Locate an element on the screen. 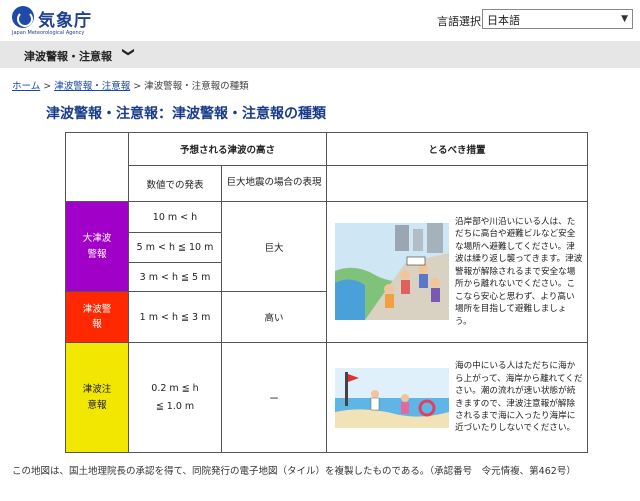 The image size is (640, 501). subheader-action-empty is located at coordinates (457, 183).